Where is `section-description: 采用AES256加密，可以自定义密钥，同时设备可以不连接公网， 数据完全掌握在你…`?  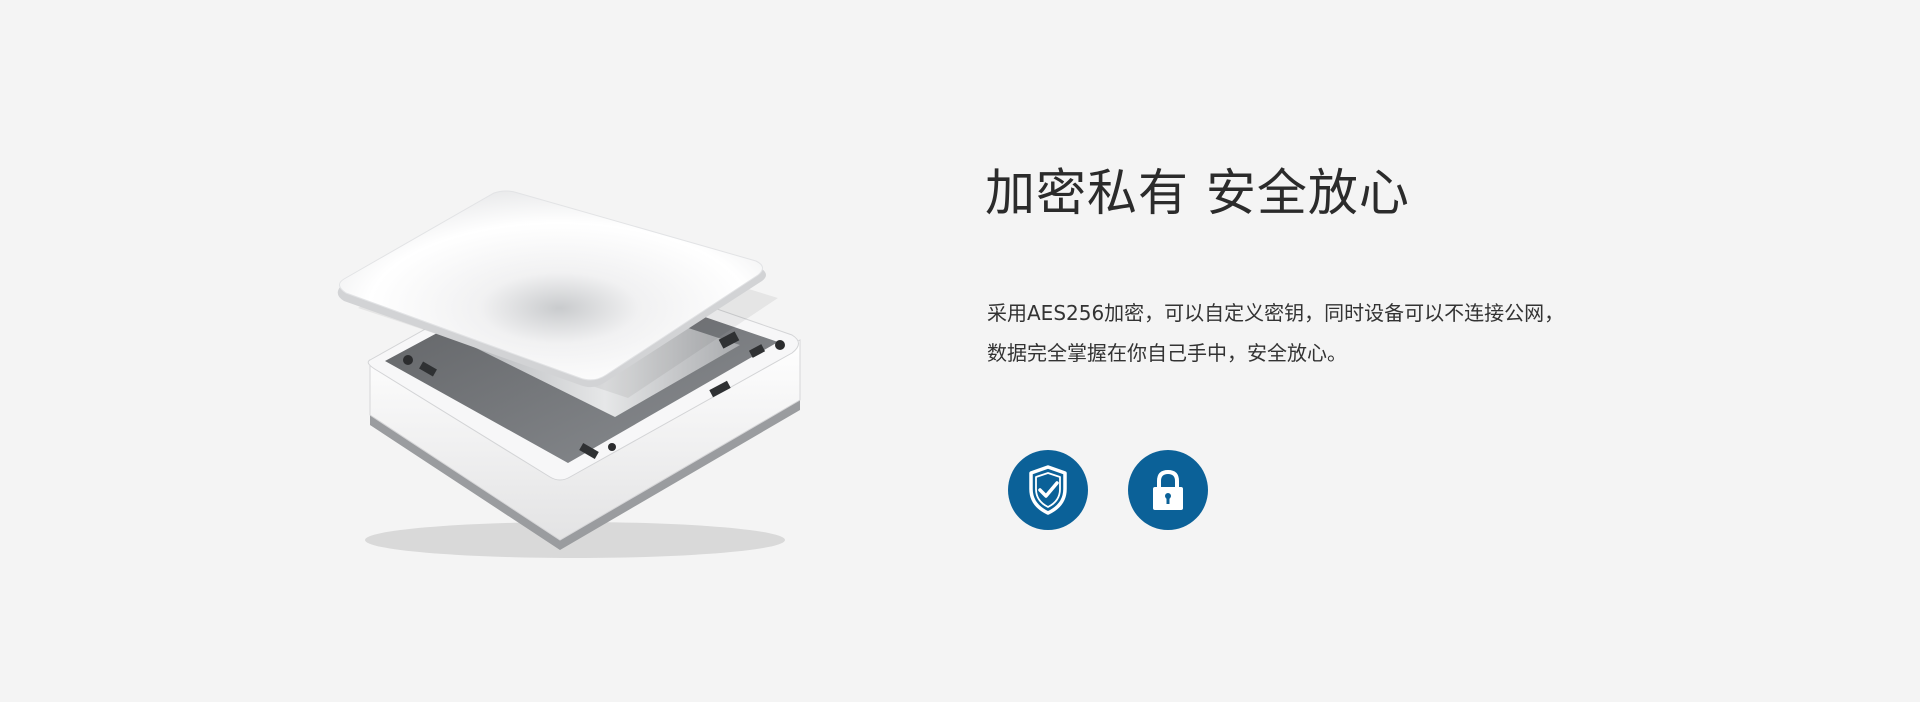
section-description: 采用AES256加密，可以自定义密钥，同时设备可以不连接公网， 数据完全掌握在你… is located at coordinates (1317, 333).